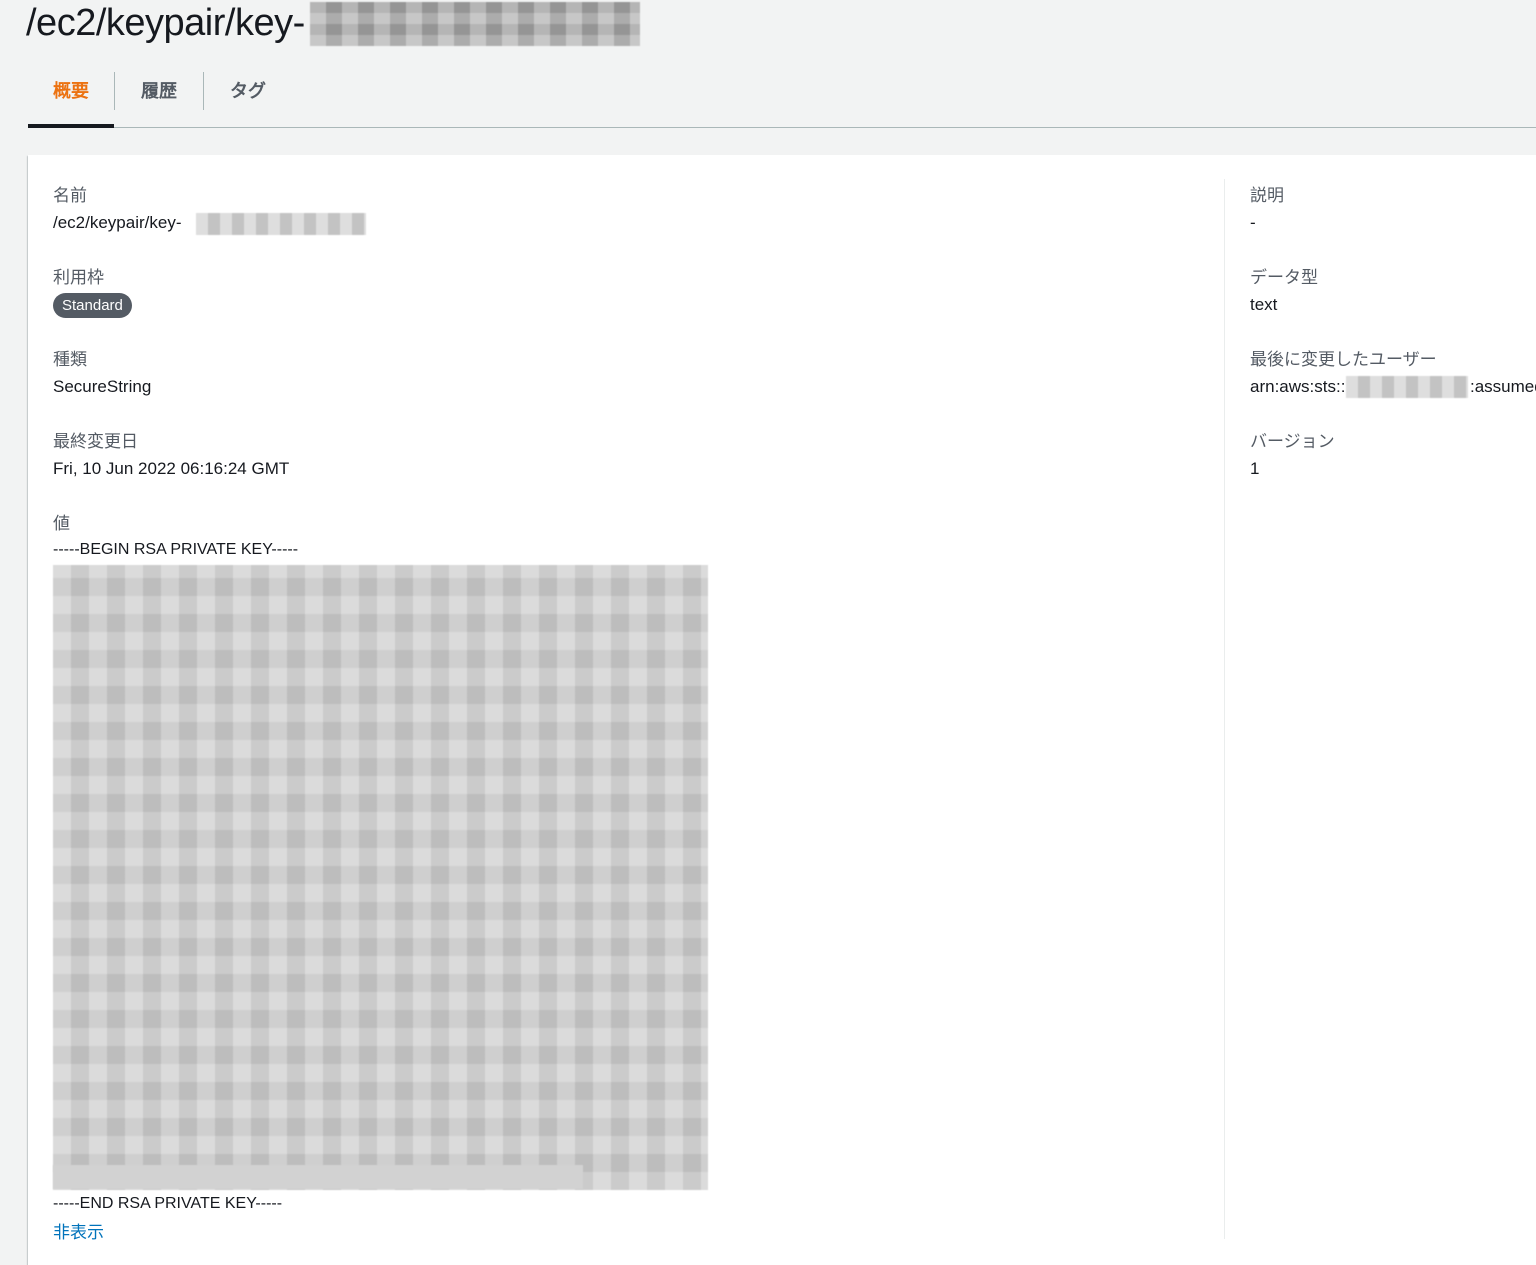  What do you see at coordinates (78, 1230) in the screenshot?
I see `hide-value-link: 非表示` at bounding box center [78, 1230].